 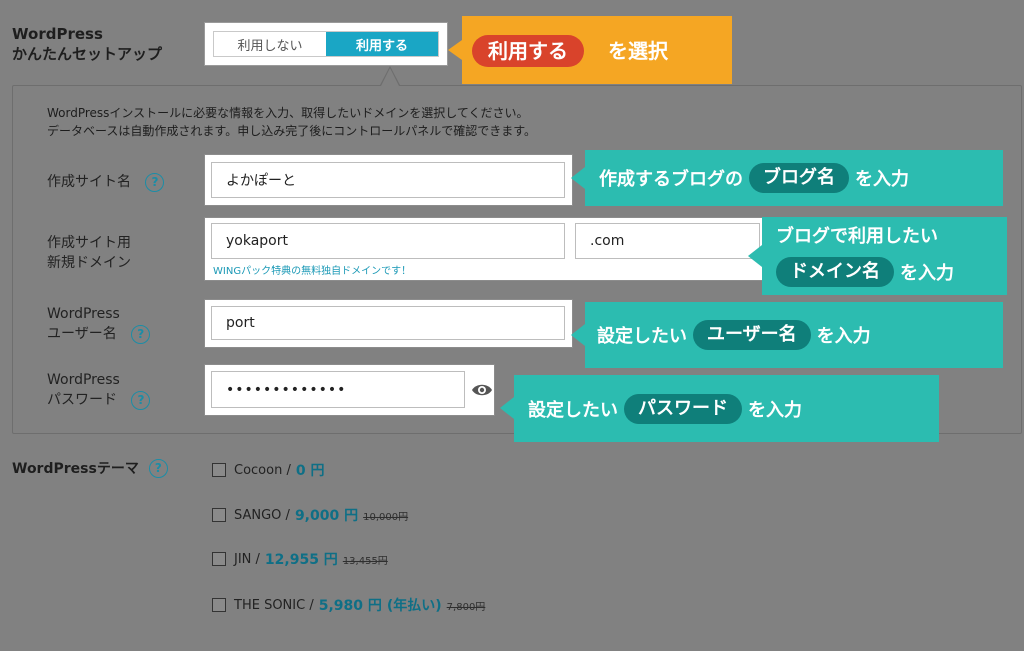 I want to click on theme-option: JIN / 12,955 円 13,455円, so click(x=300, y=559).